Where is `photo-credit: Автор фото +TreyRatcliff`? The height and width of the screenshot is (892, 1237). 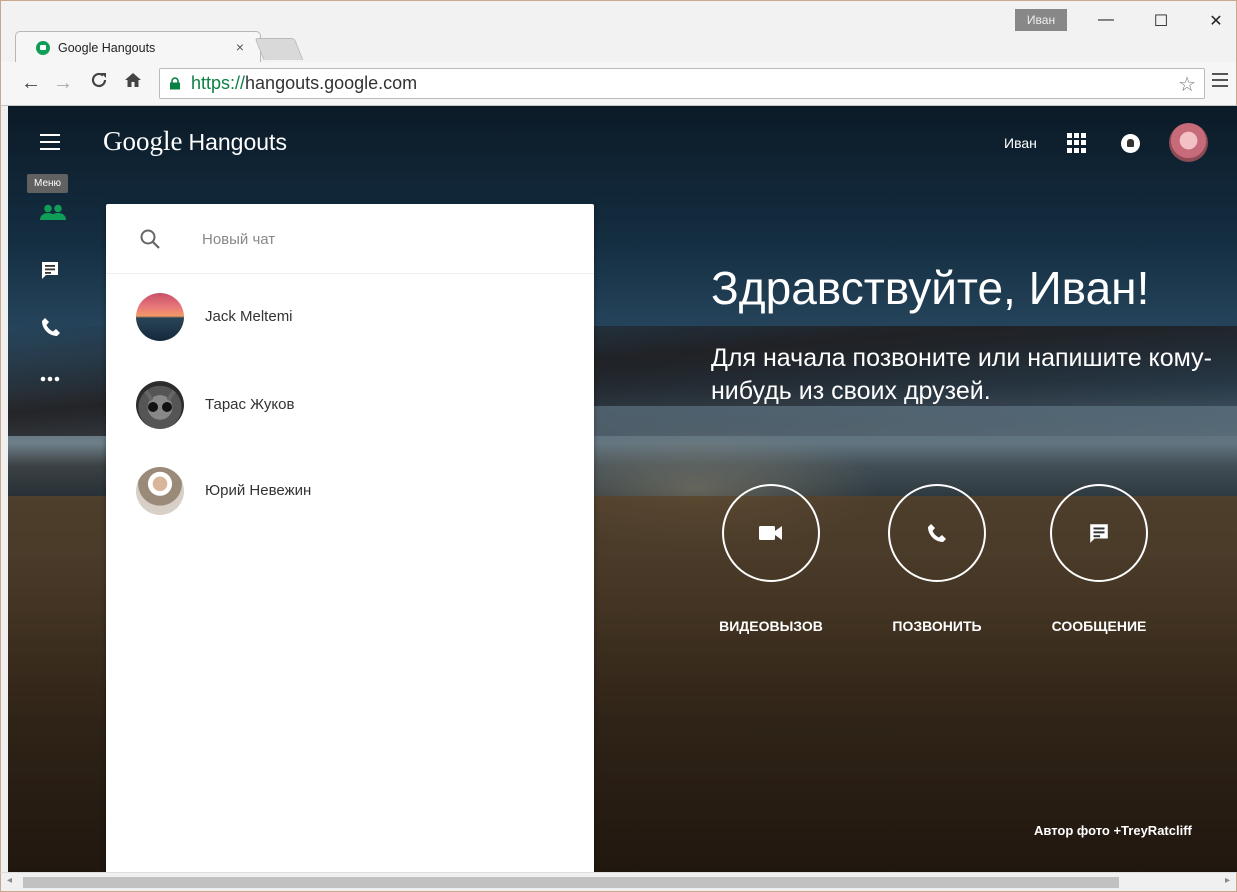
photo-credit: Автор фото +TreyRatcliff is located at coordinates (1113, 830).